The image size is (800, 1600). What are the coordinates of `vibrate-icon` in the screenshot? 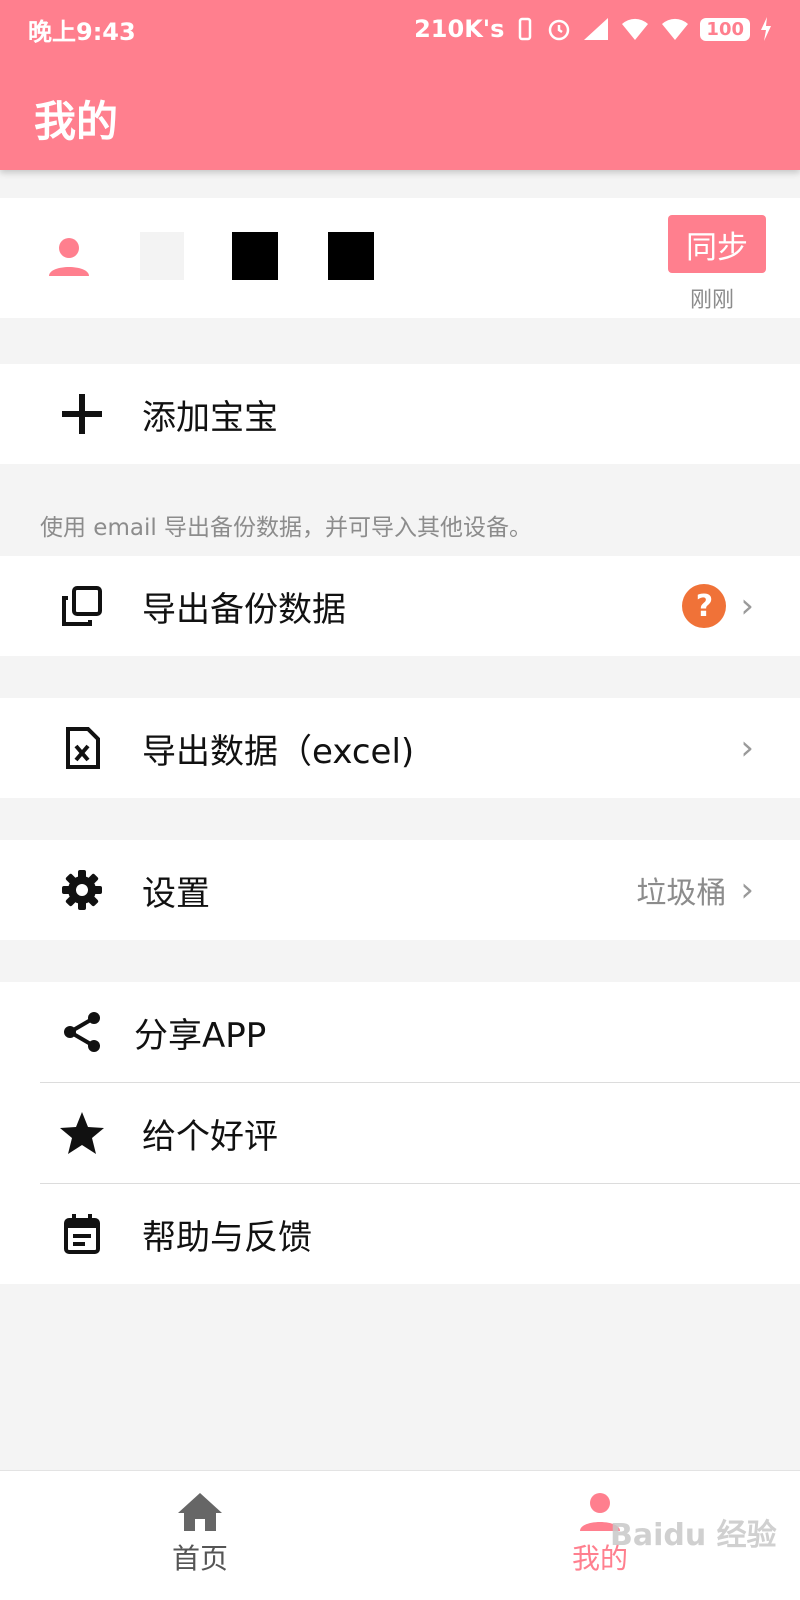 It's located at (525, 29).